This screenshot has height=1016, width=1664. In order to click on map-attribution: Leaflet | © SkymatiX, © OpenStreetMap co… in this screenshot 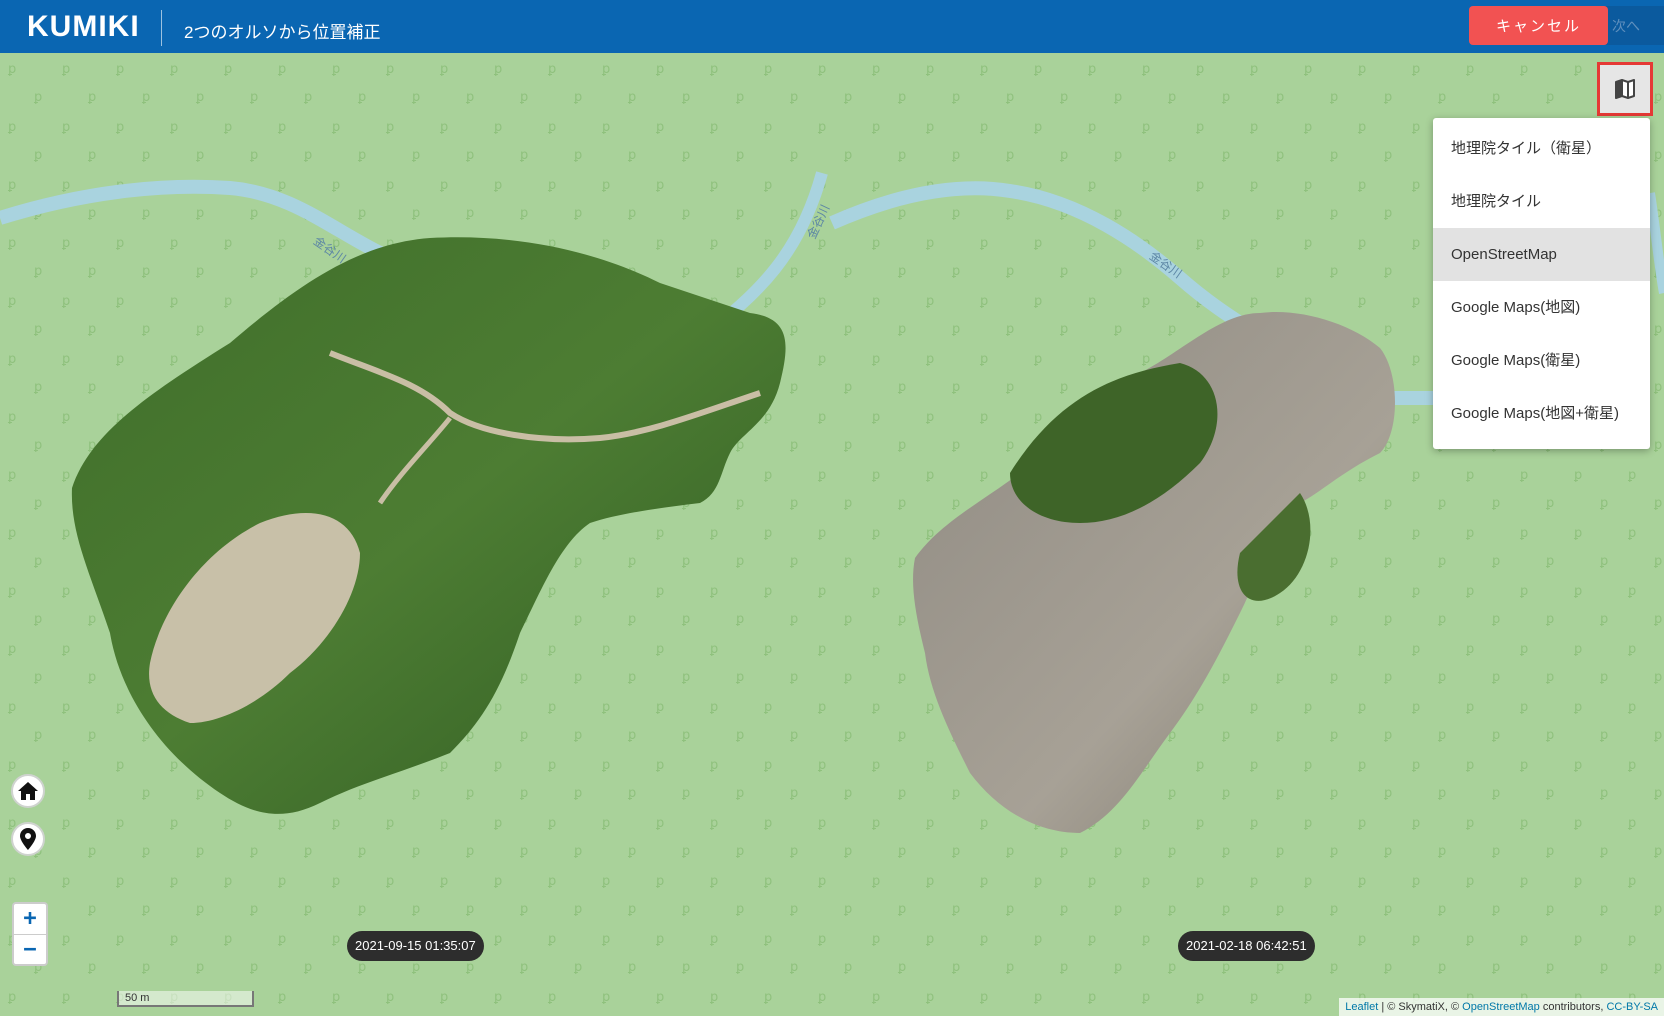, I will do `click(1501, 1007)`.